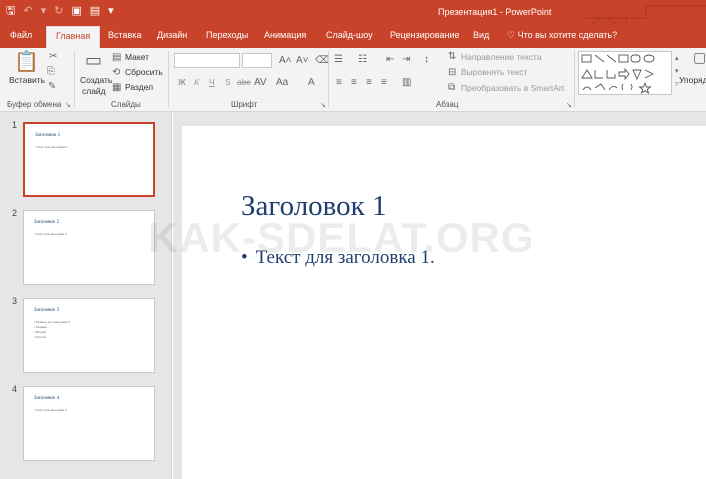 The height and width of the screenshot is (479, 706). I want to click on gallery-more-icon: ▿, so click(677, 84).